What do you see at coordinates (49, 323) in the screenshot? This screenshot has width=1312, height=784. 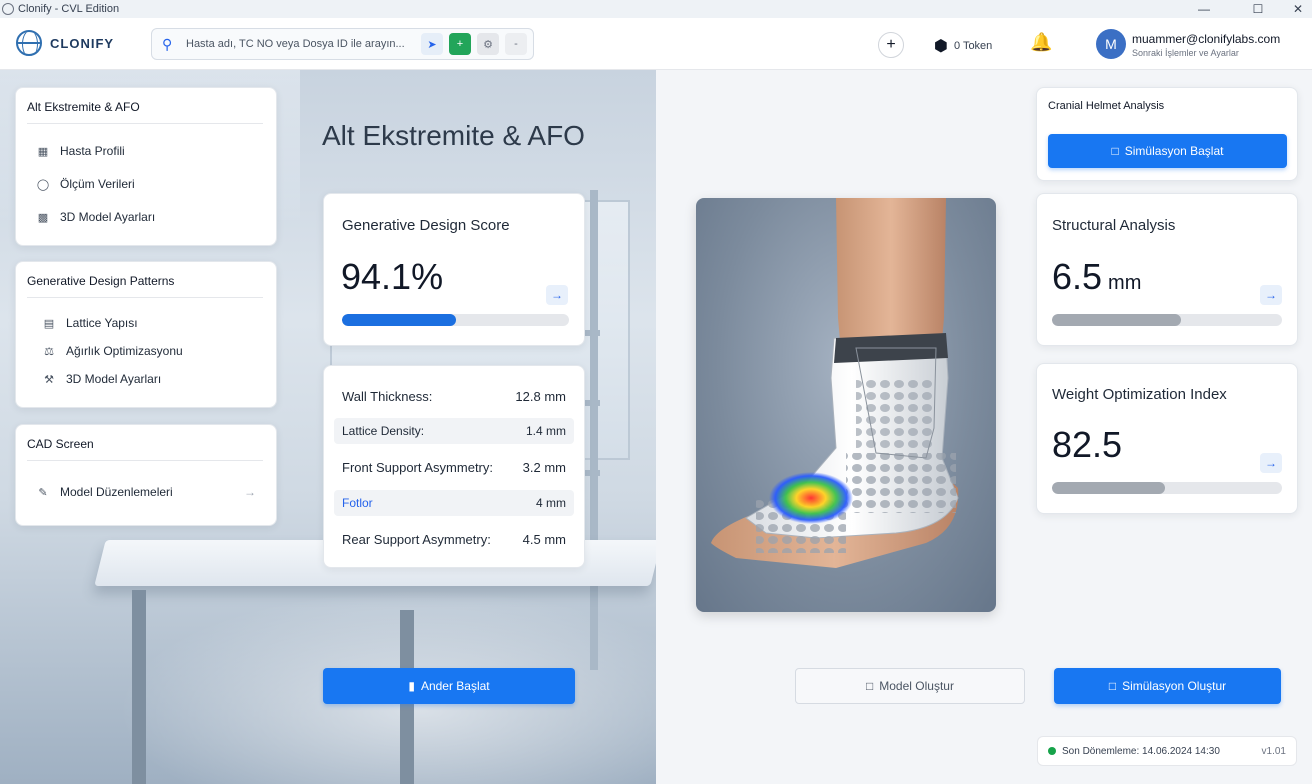 I see `lattice-icon: ▤` at bounding box center [49, 323].